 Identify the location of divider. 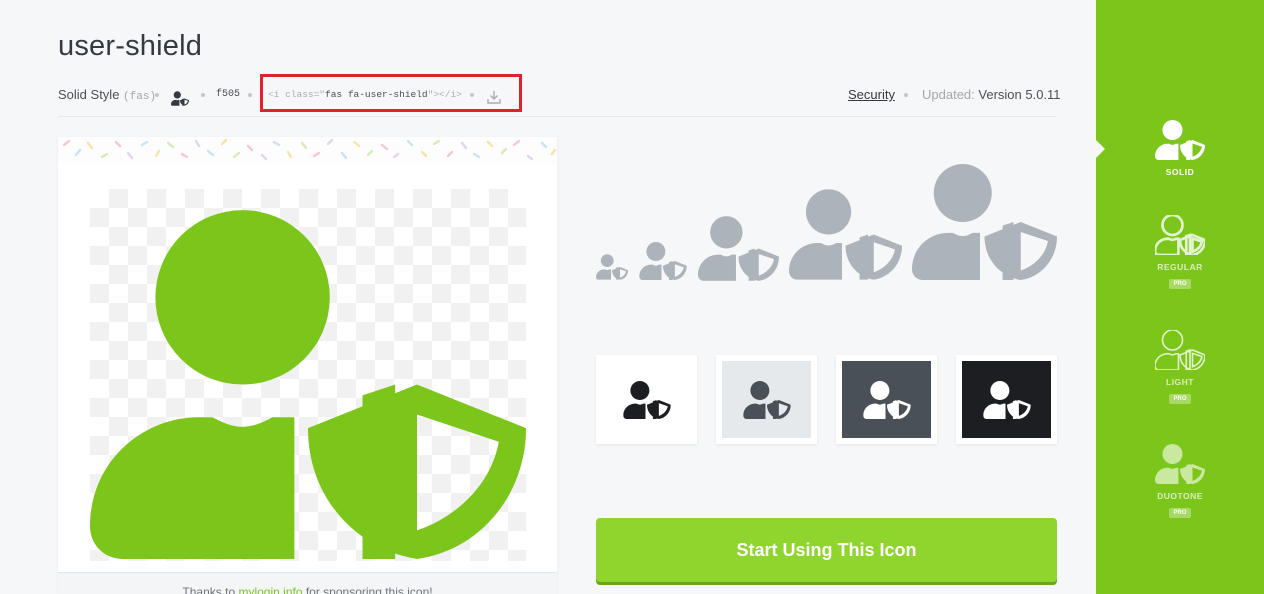
(557, 116).